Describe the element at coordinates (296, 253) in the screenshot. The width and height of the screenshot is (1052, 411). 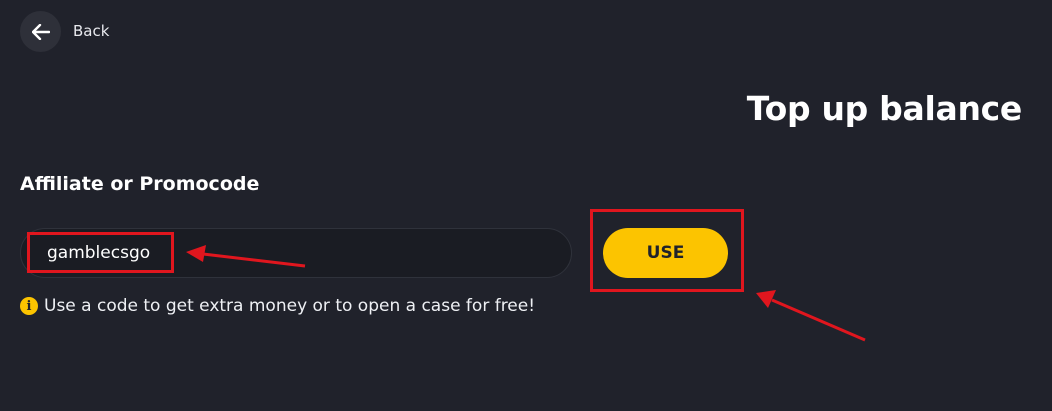
I see `promo-code-input` at that location.